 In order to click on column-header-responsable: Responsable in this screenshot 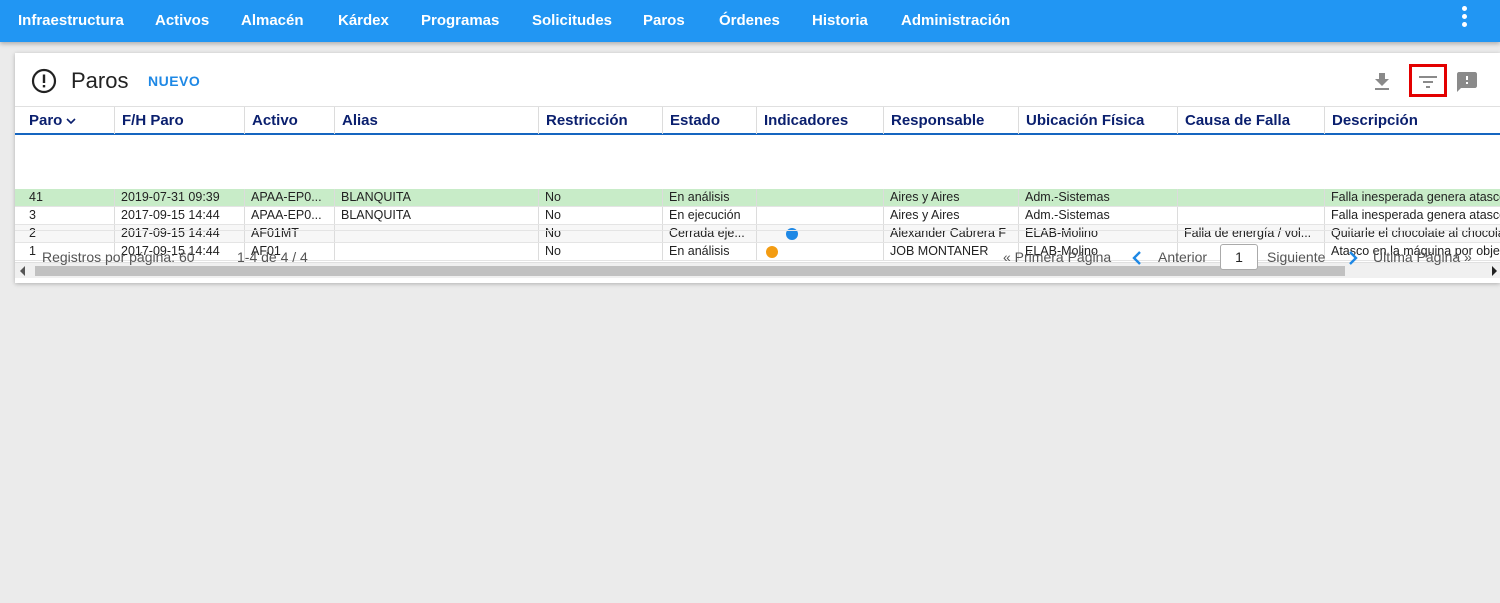, I will do `click(951, 120)`.